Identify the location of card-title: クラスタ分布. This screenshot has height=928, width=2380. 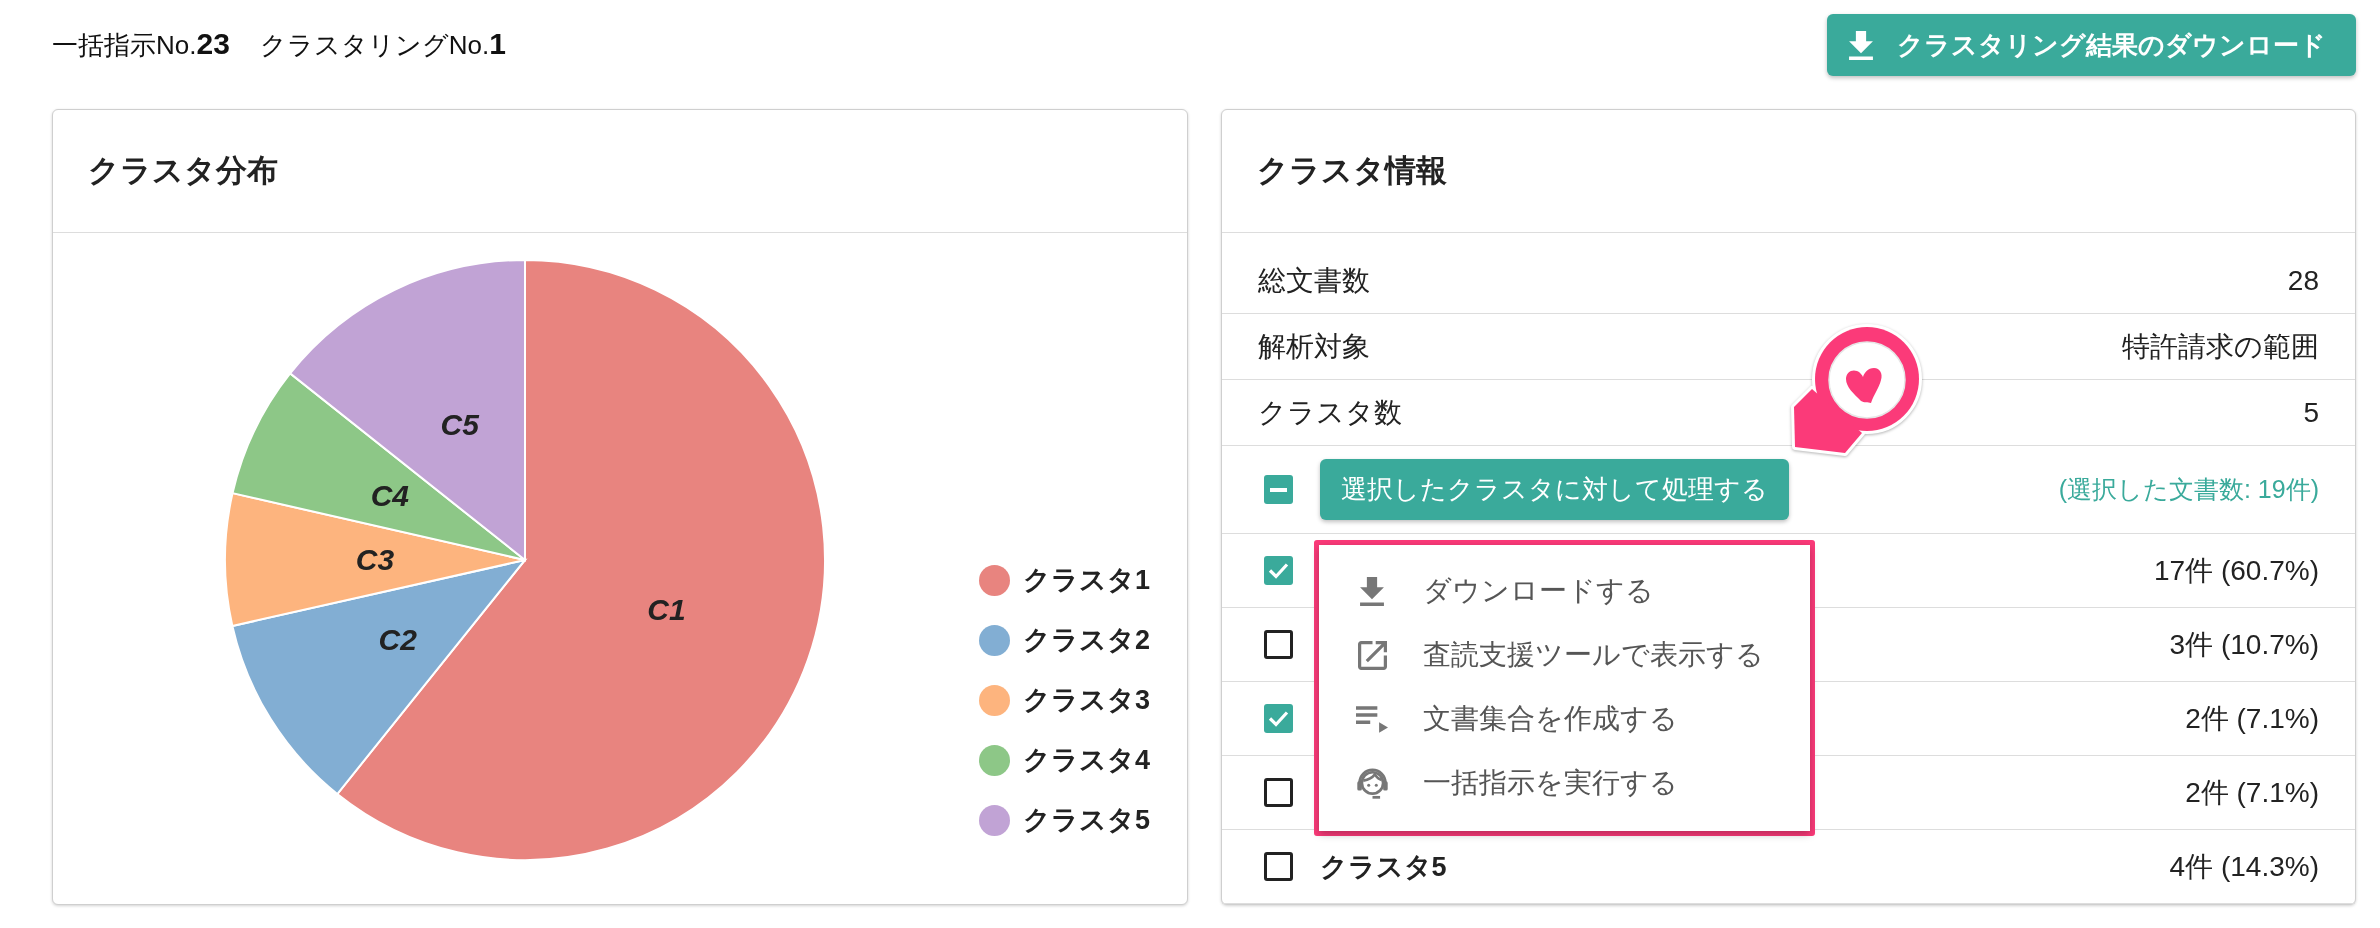
(183, 171).